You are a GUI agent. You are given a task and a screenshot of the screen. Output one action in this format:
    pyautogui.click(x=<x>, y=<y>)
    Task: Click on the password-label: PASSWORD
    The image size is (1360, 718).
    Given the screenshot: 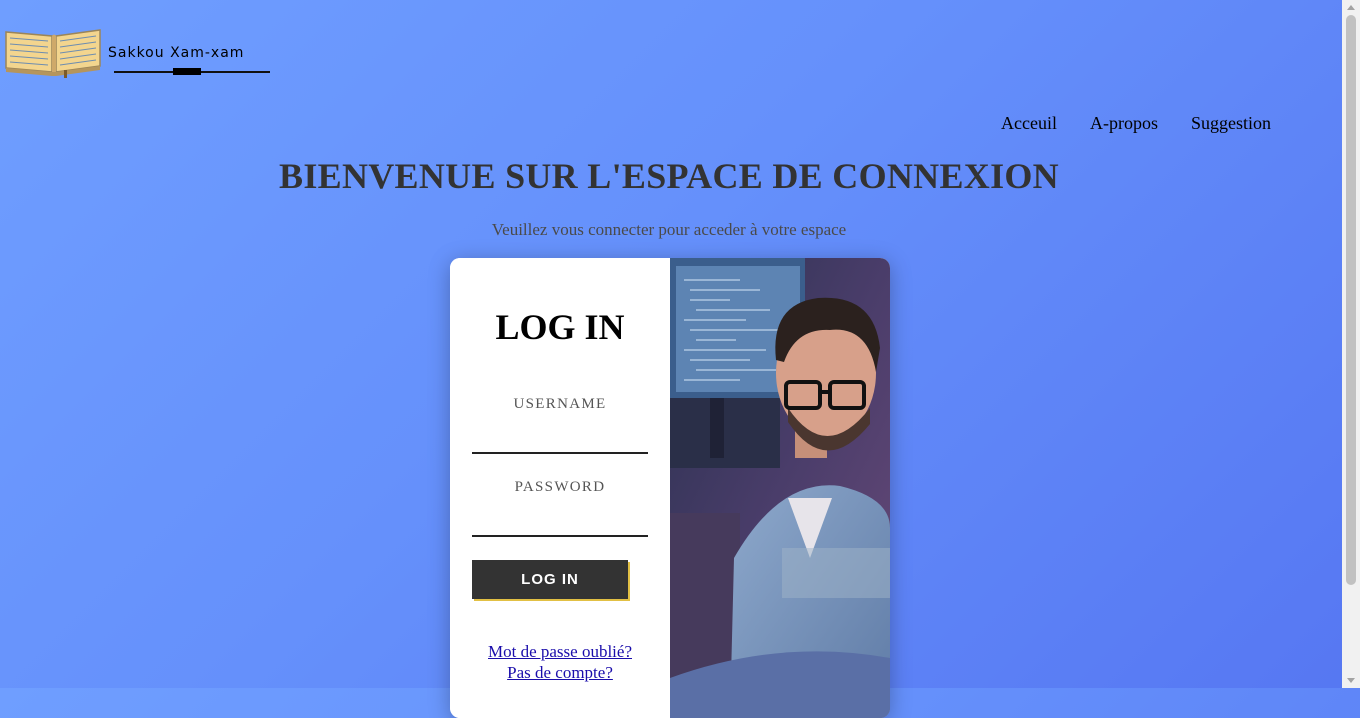 What is the action you would take?
    pyautogui.click(x=560, y=487)
    